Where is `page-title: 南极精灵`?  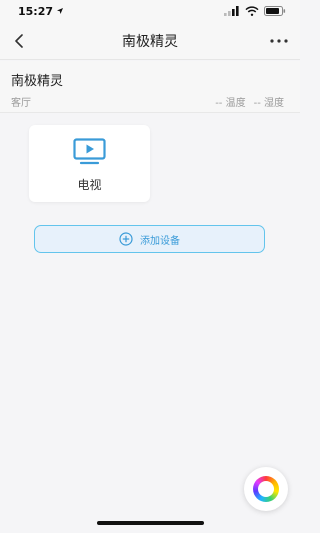 page-title: 南极精灵 is located at coordinates (150, 41).